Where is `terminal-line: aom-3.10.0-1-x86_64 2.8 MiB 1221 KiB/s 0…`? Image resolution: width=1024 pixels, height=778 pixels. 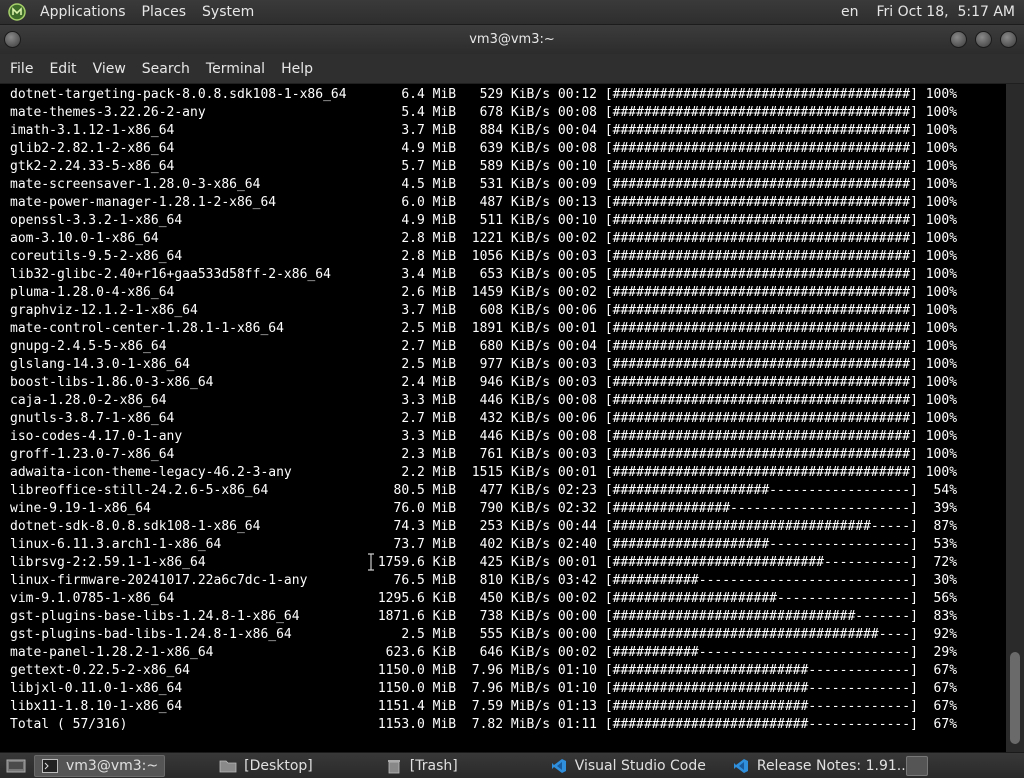
terminal-line: aom-3.10.0-1-x86_64 2.8 MiB 1221 KiB/s 0… is located at coordinates (484, 238).